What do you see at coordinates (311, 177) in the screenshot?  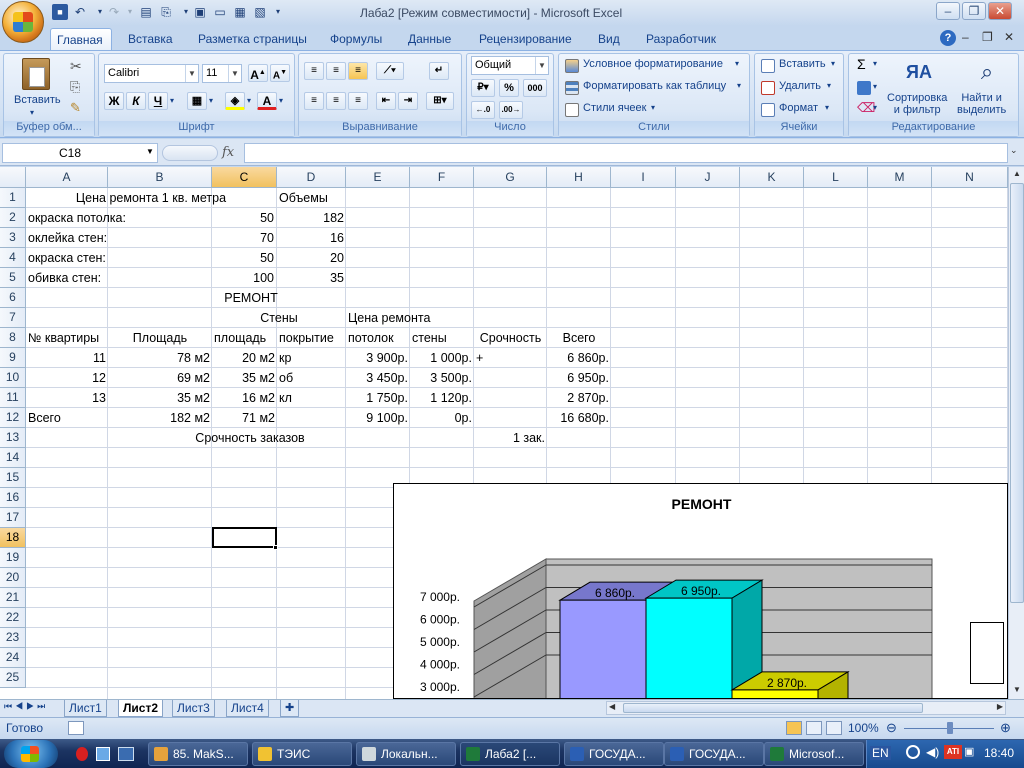 I see `column-header-d: D` at bounding box center [311, 177].